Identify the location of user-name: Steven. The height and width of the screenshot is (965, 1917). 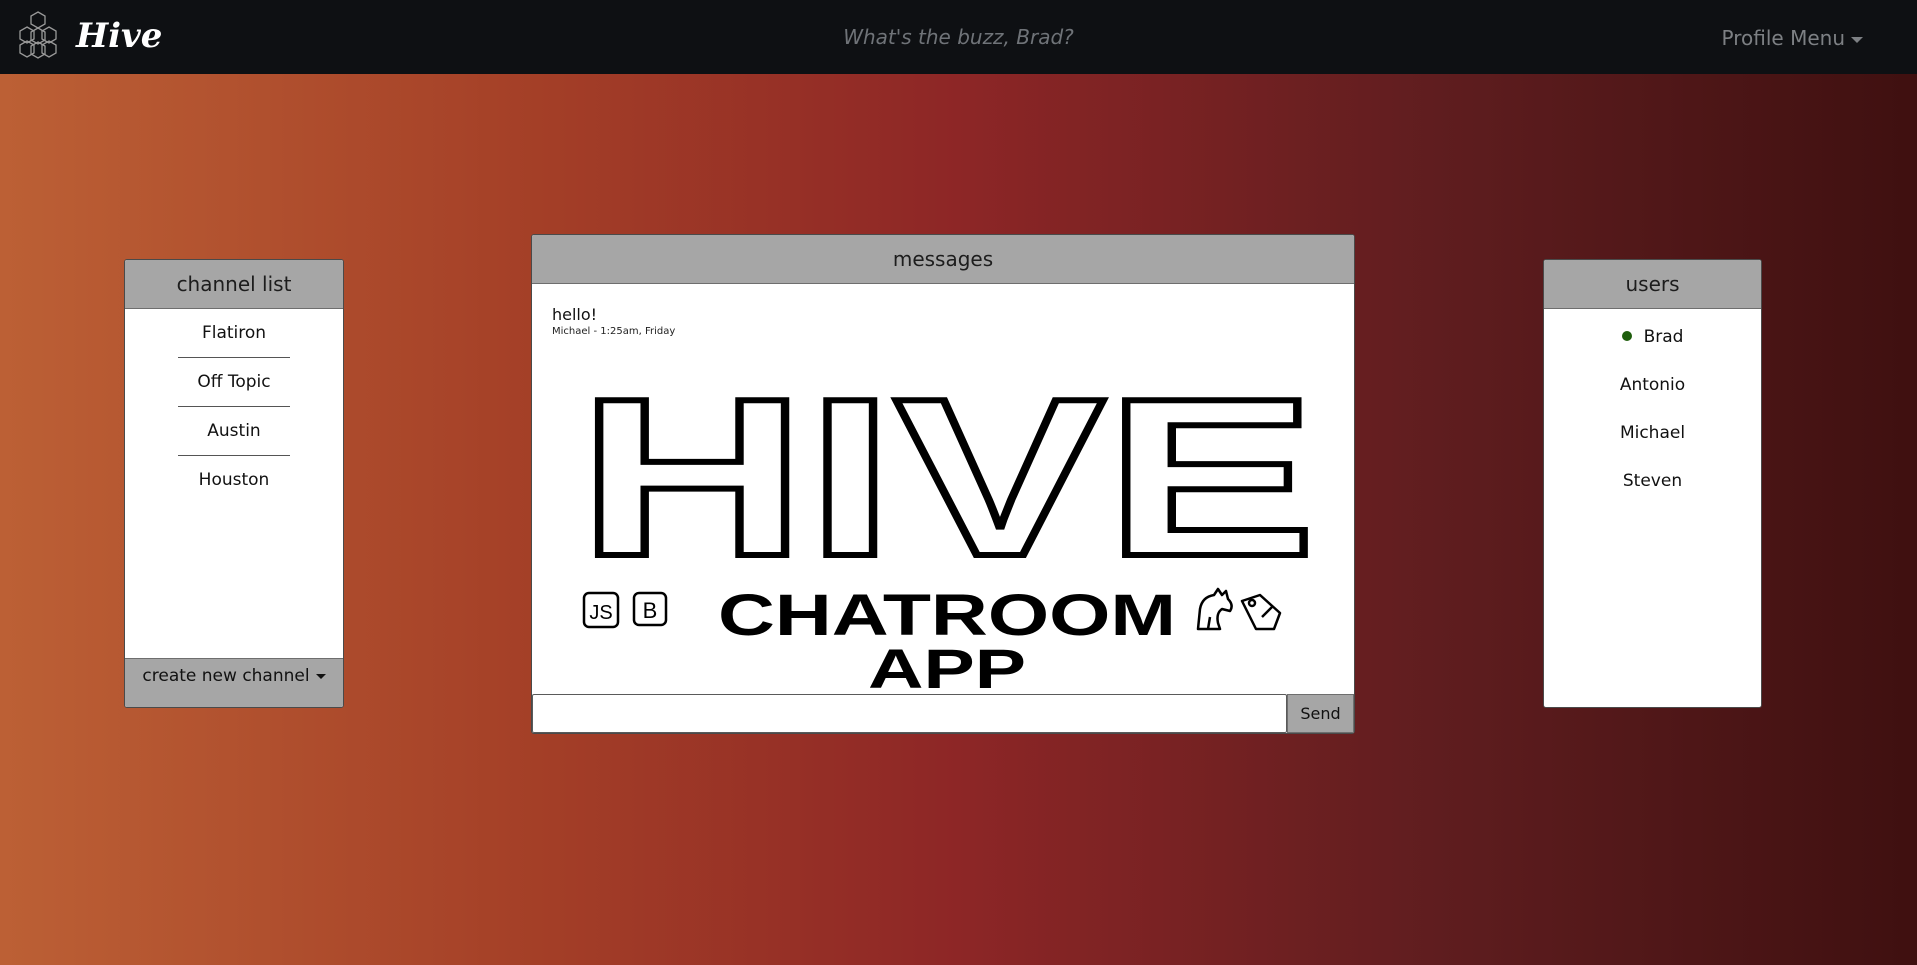
(1652, 481).